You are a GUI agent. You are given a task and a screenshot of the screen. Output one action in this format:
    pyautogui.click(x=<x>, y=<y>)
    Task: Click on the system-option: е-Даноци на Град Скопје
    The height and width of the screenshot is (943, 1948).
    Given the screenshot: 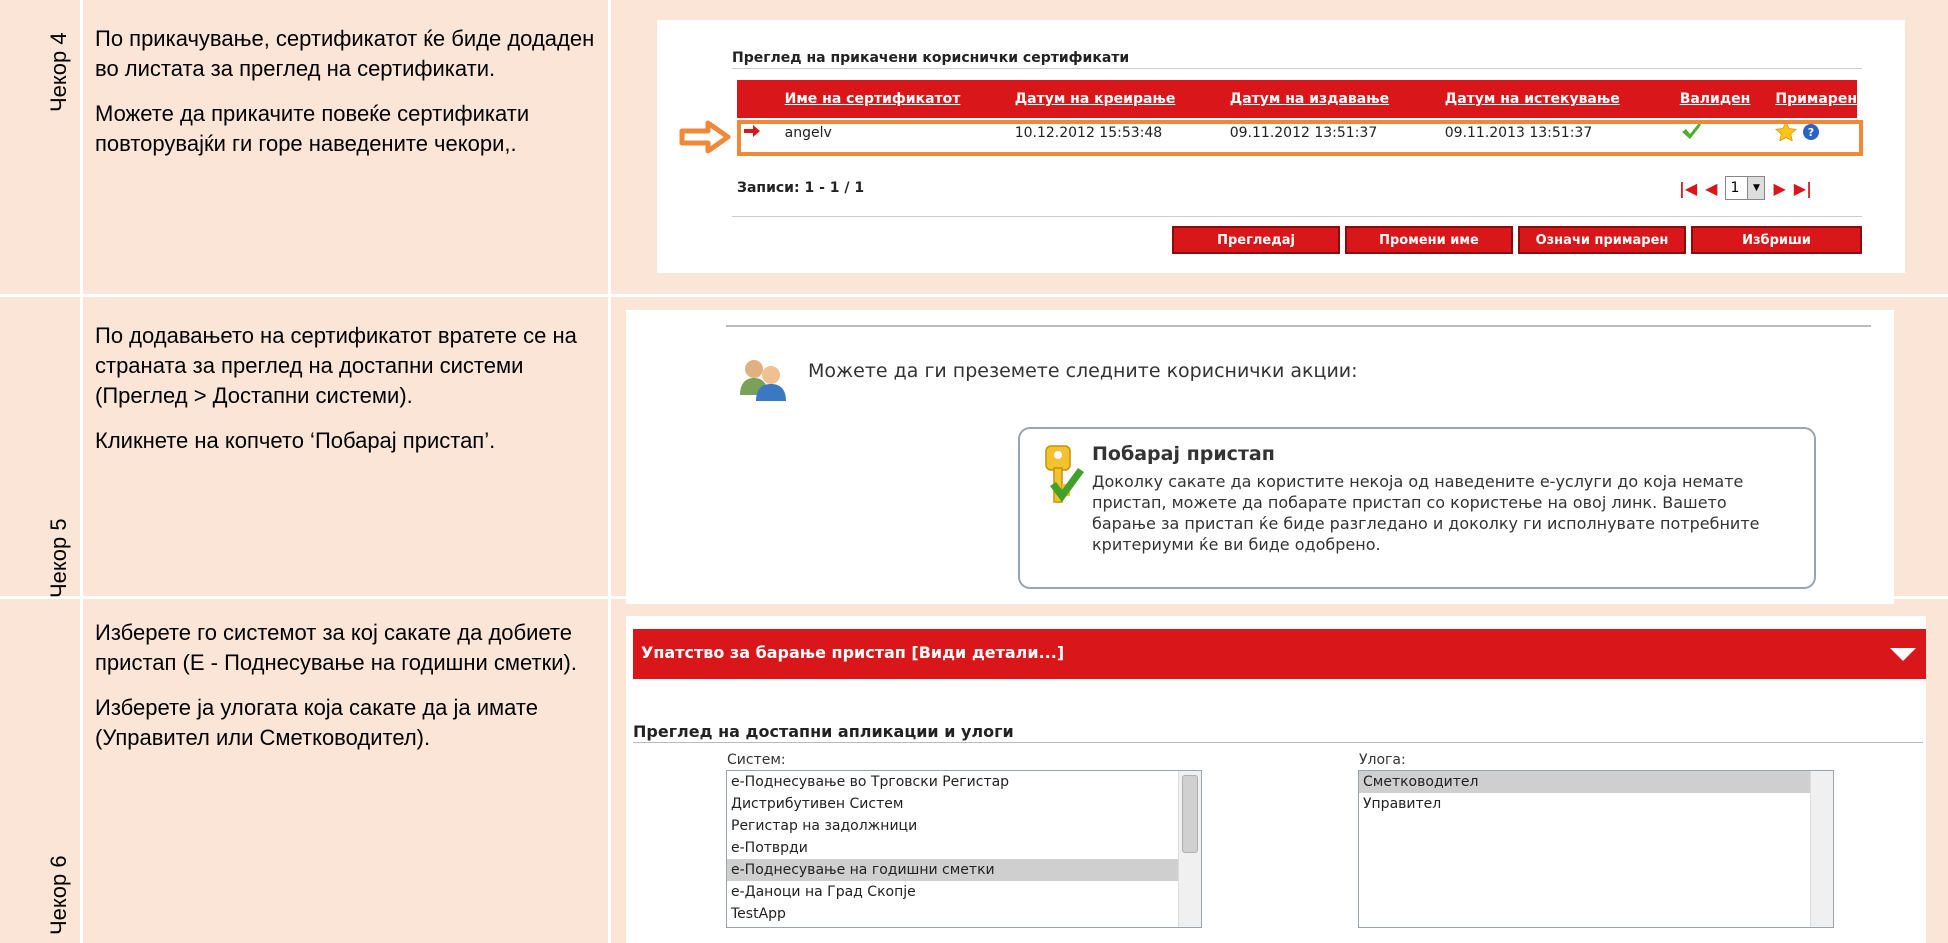 What is the action you would take?
    pyautogui.click(x=964, y=892)
    